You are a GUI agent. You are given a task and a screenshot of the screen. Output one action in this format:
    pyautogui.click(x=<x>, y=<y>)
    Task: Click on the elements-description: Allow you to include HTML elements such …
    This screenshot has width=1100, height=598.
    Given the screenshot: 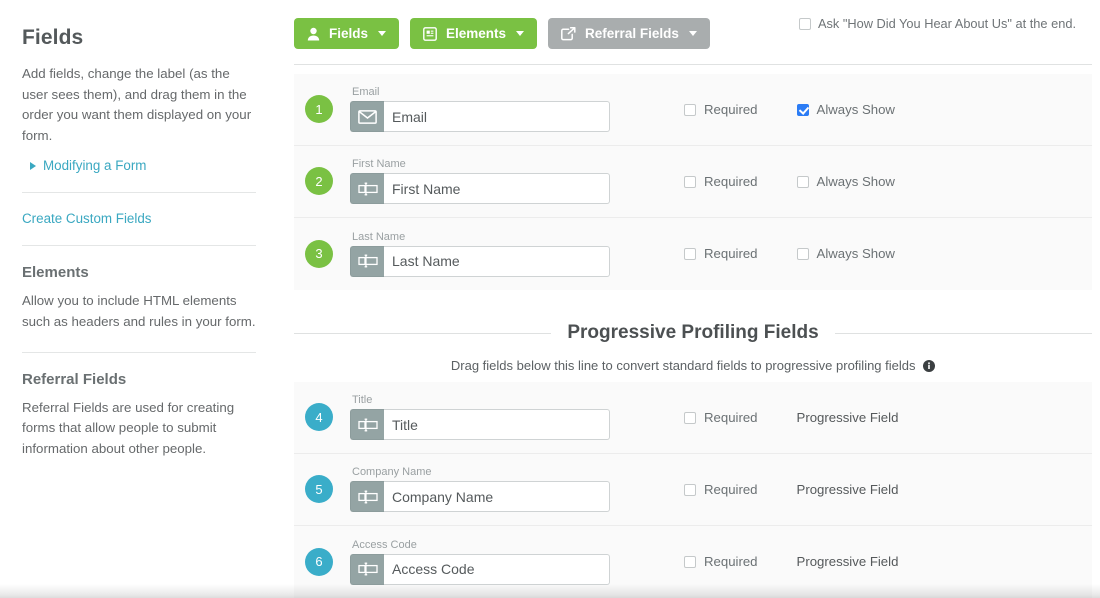 What is the action you would take?
    pyautogui.click(x=139, y=311)
    